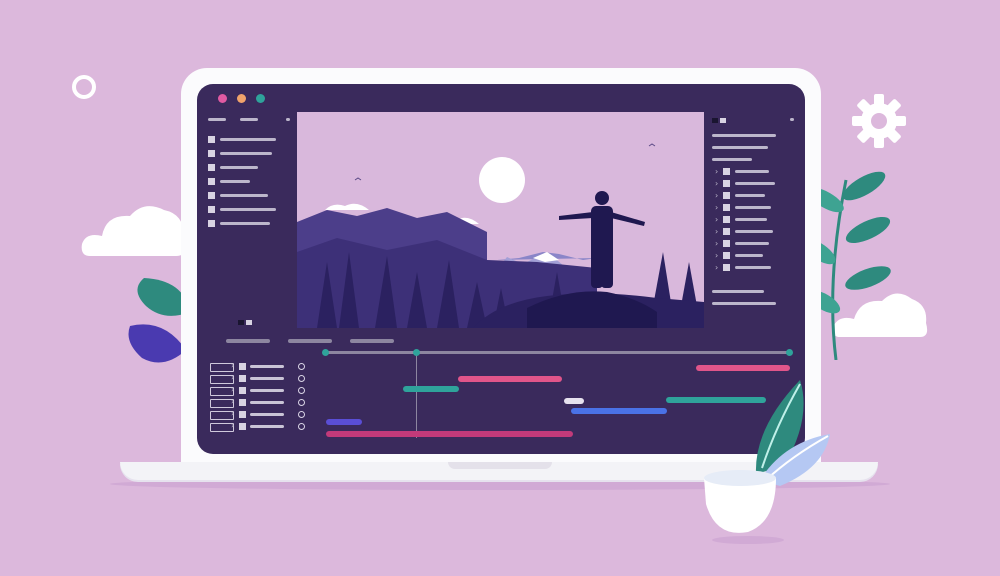 This screenshot has width=1000, height=576. Describe the element at coordinates (222, 98) in the screenshot. I see `close-dot` at that location.